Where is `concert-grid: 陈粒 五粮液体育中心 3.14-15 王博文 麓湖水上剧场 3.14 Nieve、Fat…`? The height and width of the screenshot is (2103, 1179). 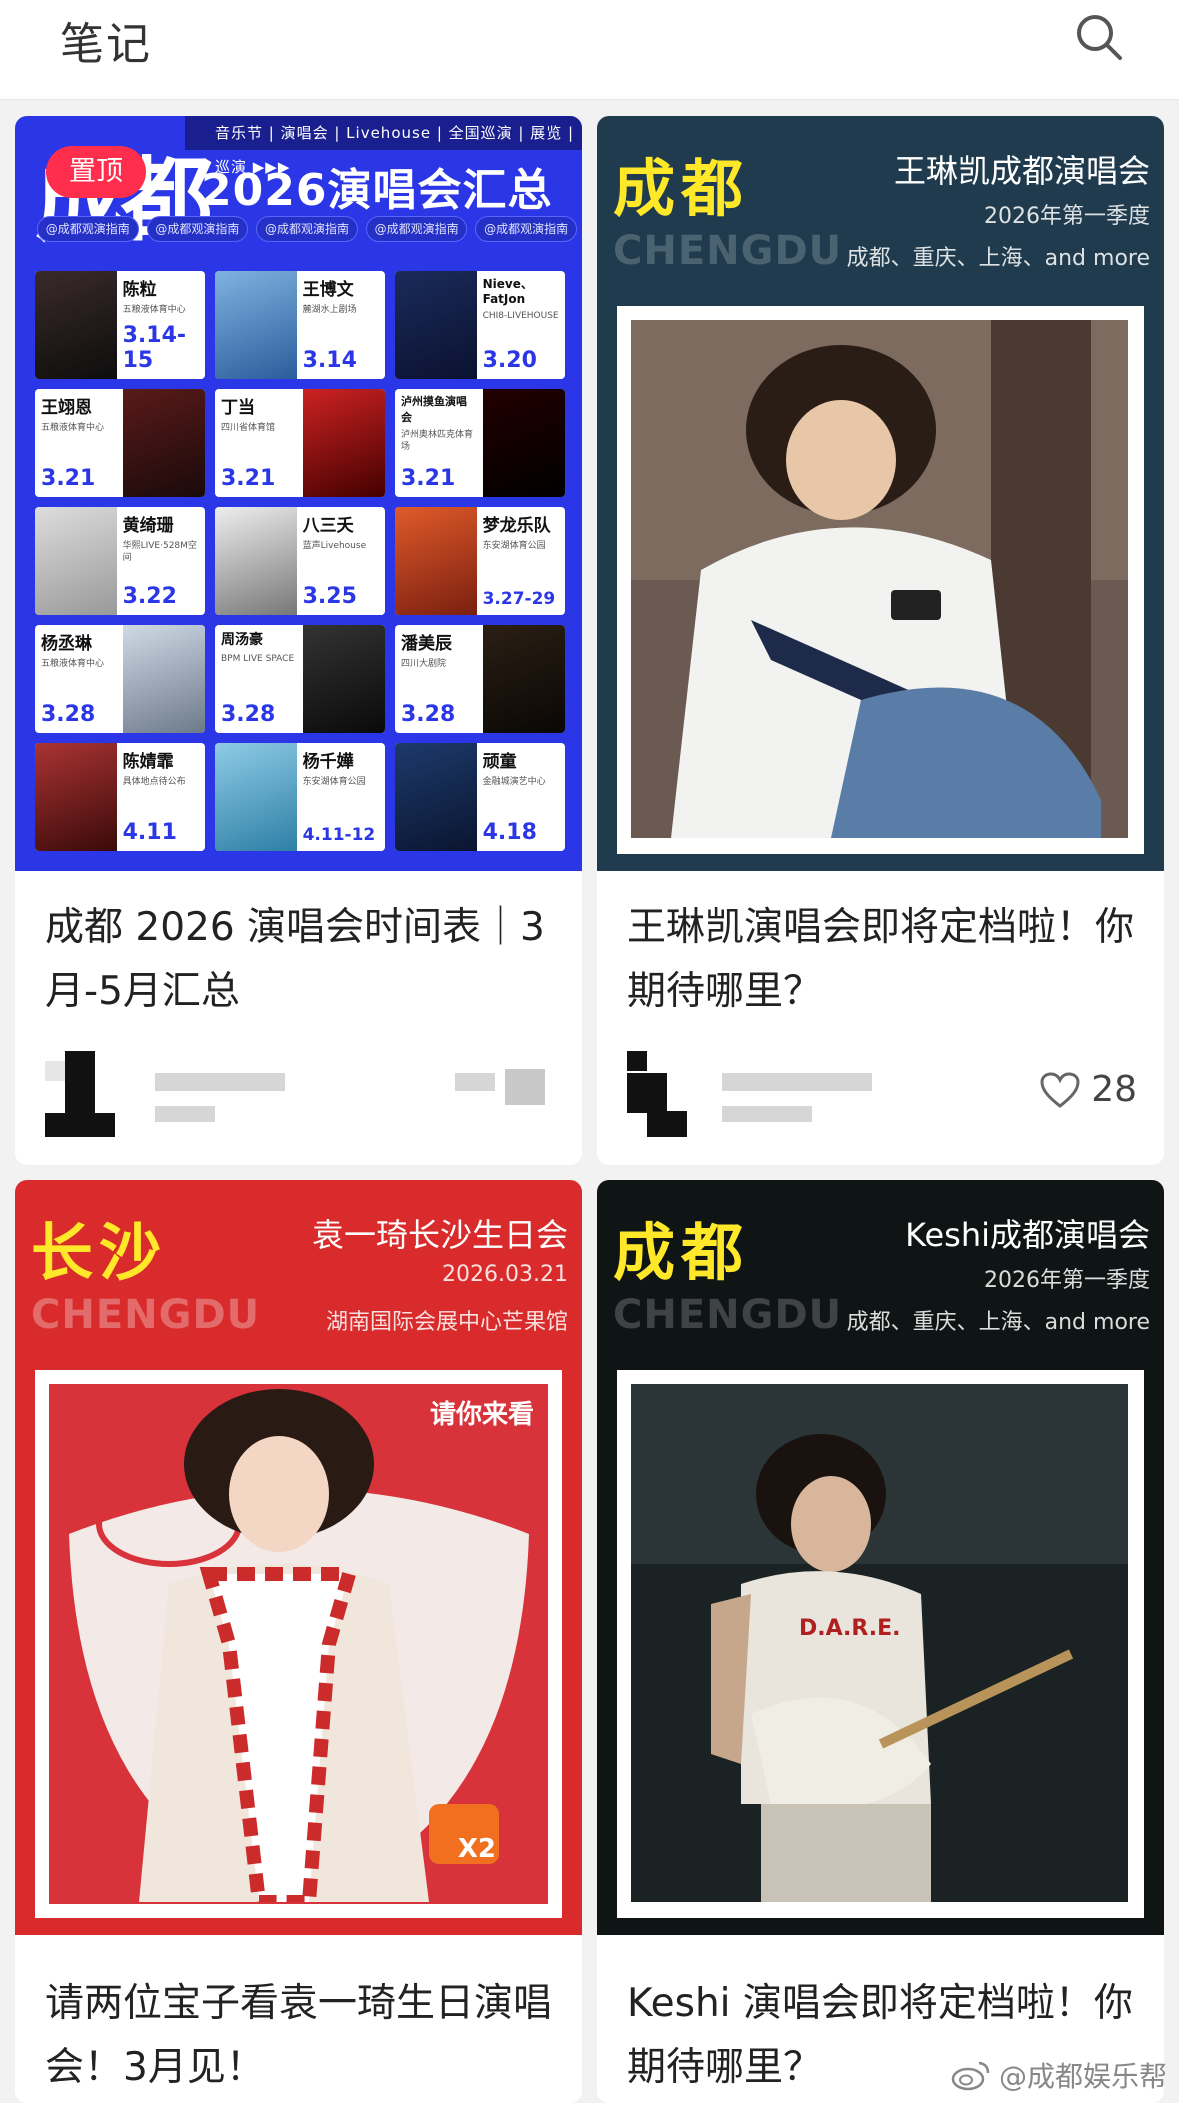
concert-grid: 陈粒 五粮液体育中心 3.14-15 王博文 麓湖水上剧场 3.14 Nieve、Fat… is located at coordinates (300, 561).